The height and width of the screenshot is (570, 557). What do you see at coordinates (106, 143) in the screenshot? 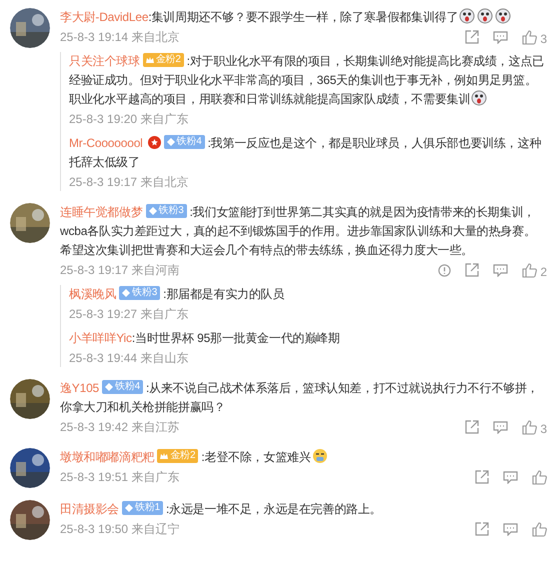
I see `user-name: Mr-Coooooool` at bounding box center [106, 143].